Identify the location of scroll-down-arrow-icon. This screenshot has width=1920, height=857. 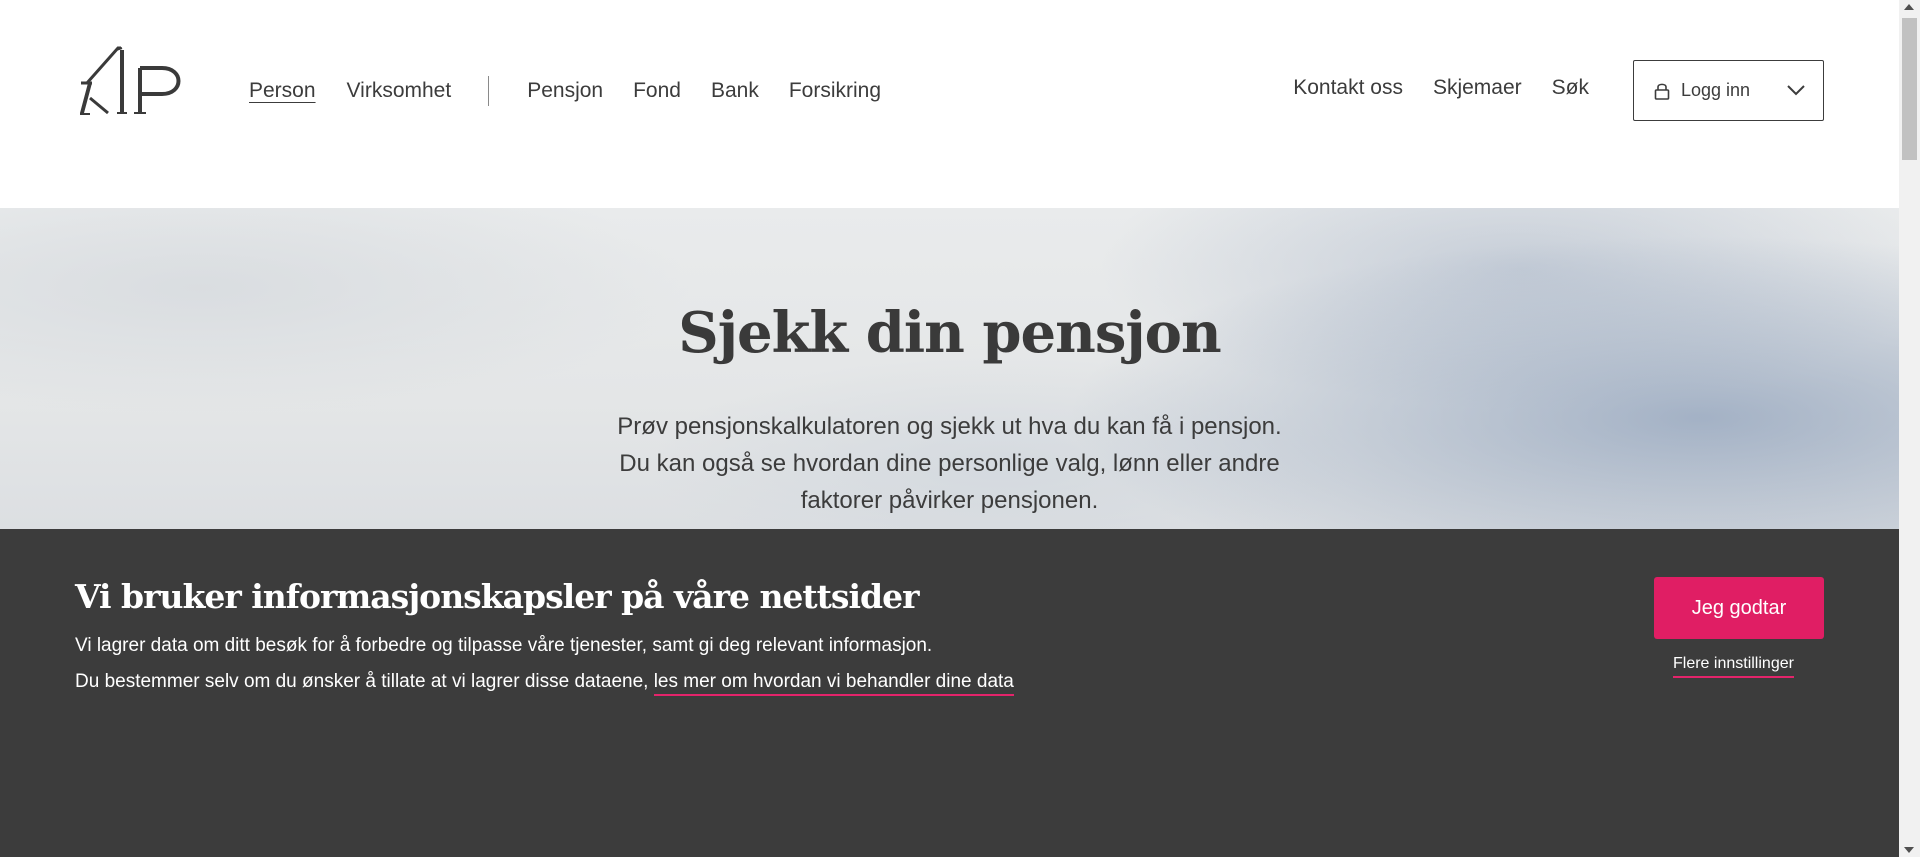
(1909, 850).